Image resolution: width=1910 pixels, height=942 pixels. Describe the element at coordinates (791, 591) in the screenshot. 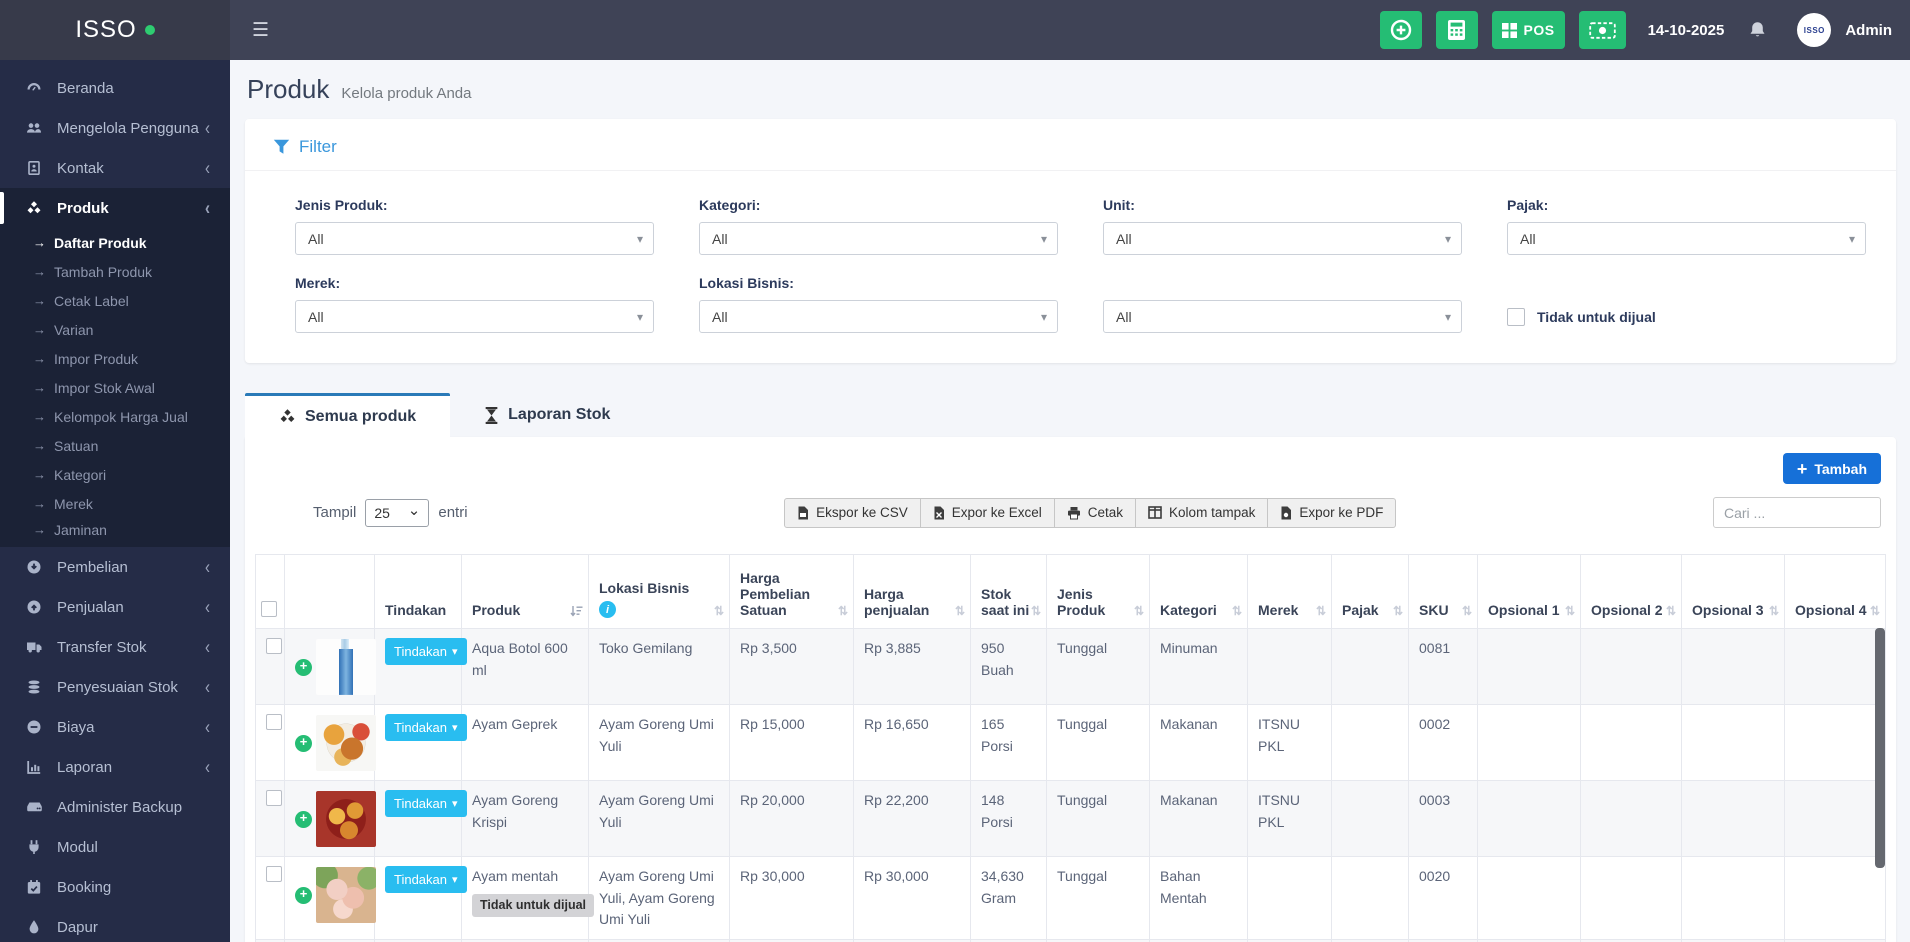

I see `header-harga-pembelian: Harga Pembelian Satuan` at that location.